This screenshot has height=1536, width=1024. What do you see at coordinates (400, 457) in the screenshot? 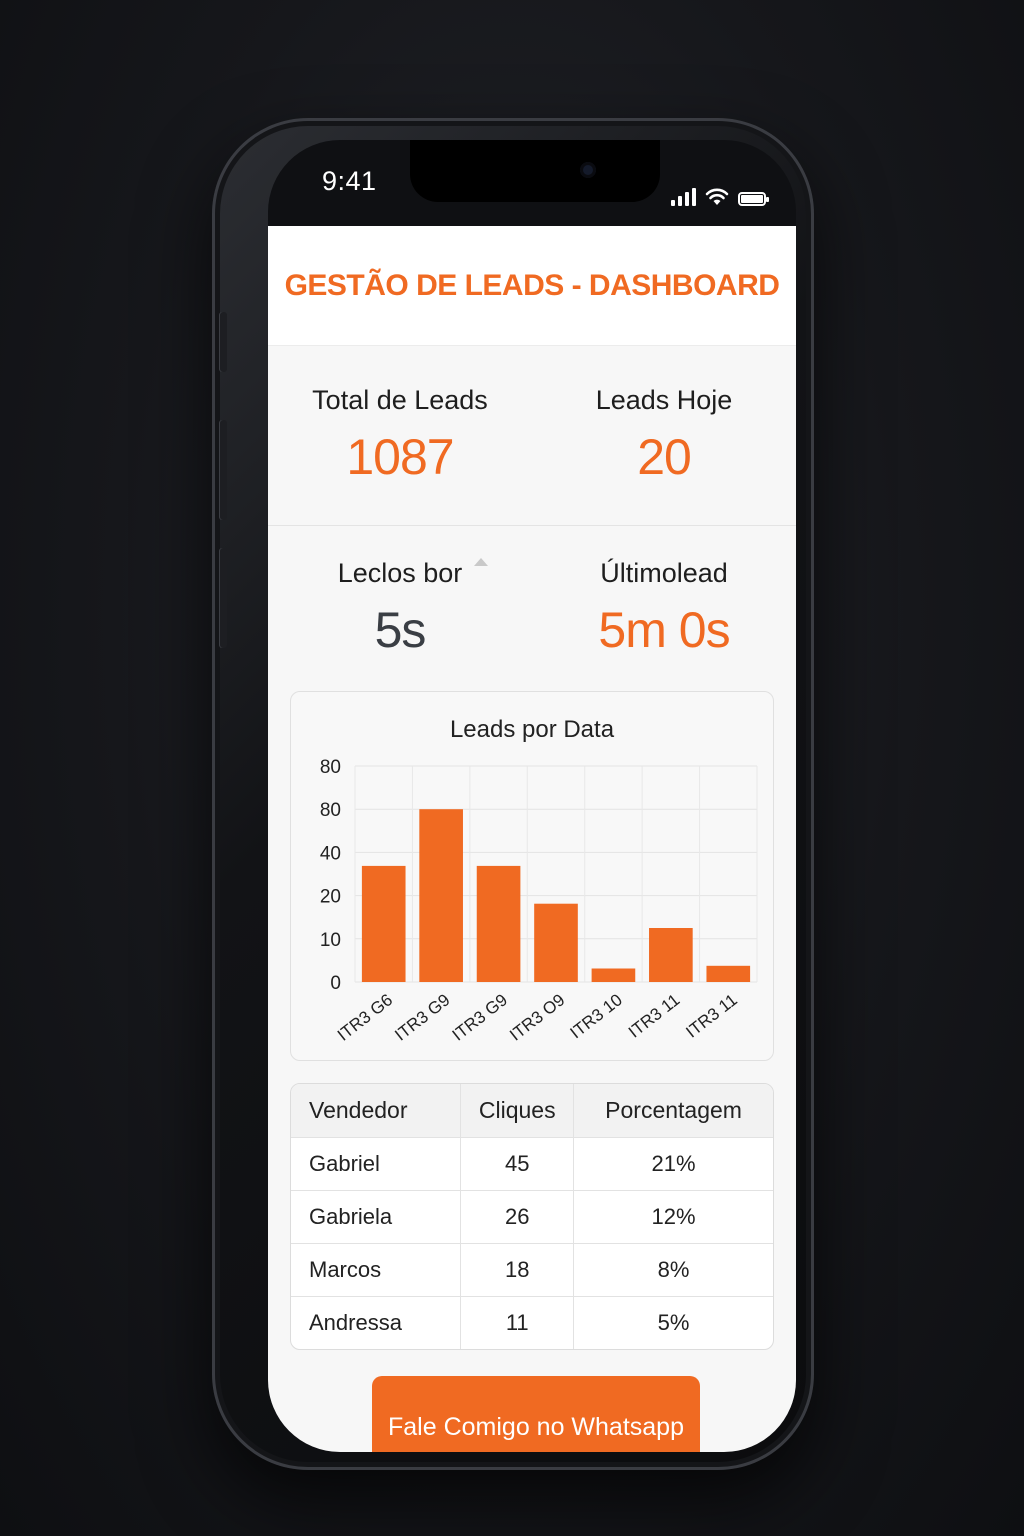
I see `stat-value: 1087` at bounding box center [400, 457].